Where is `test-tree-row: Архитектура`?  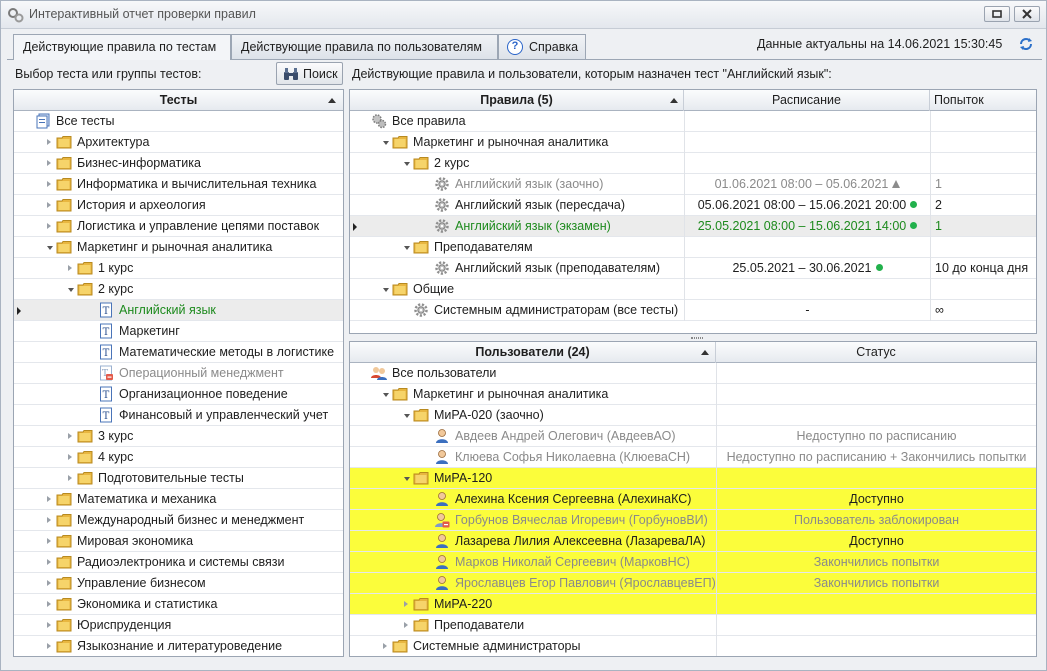
test-tree-row: Архитектура is located at coordinates (178, 142).